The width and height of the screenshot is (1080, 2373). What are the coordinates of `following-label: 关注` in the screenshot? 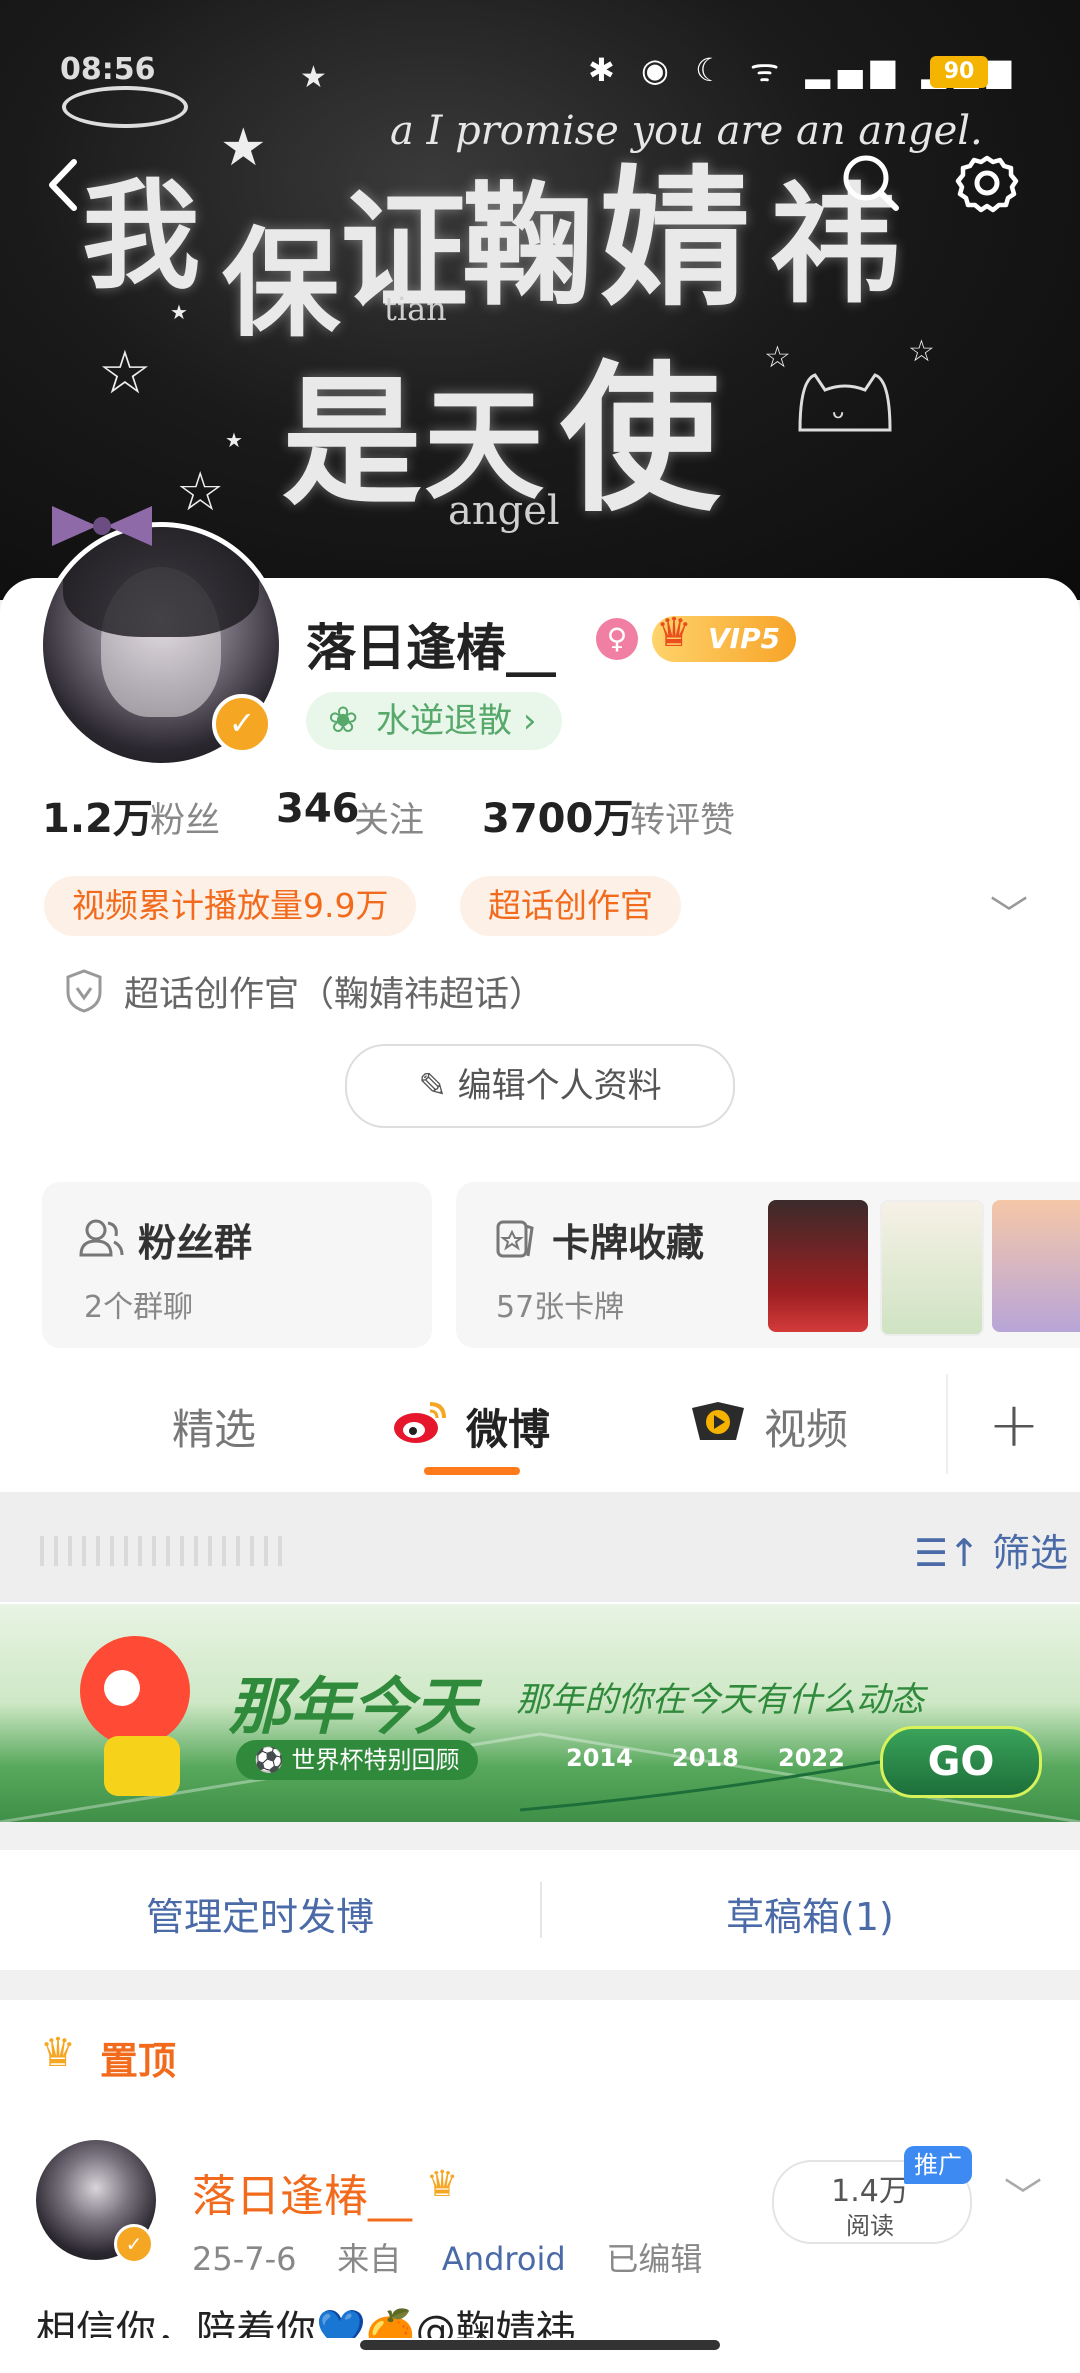 It's located at (389, 817).